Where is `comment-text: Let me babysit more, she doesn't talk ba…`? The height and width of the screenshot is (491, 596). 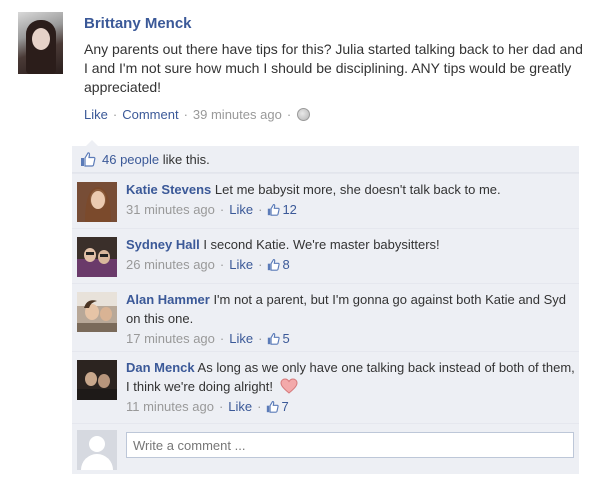 comment-text: Let me babysit more, she doesn't talk ba… is located at coordinates (357, 189).